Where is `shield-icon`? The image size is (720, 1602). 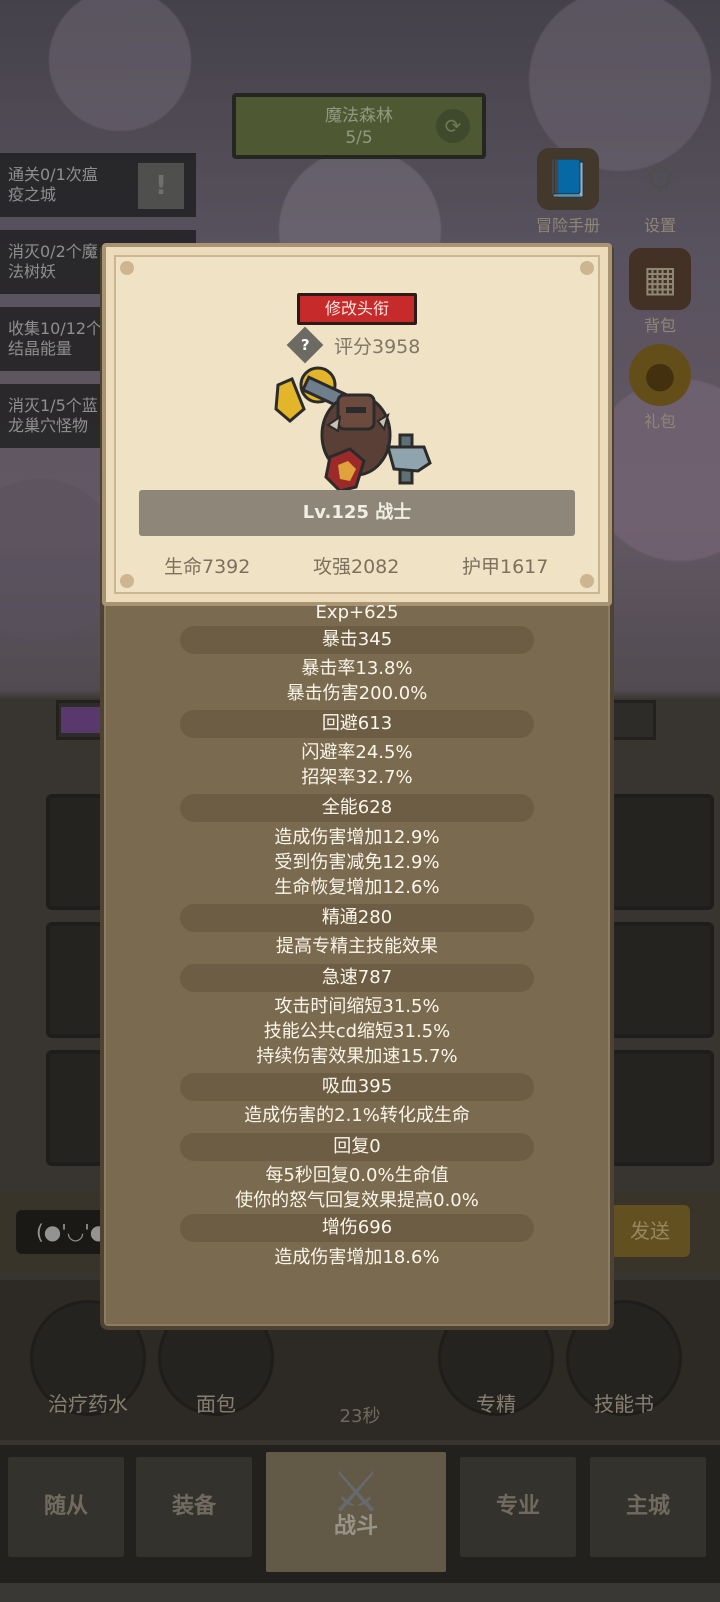
shield-icon is located at coordinates (345, 470).